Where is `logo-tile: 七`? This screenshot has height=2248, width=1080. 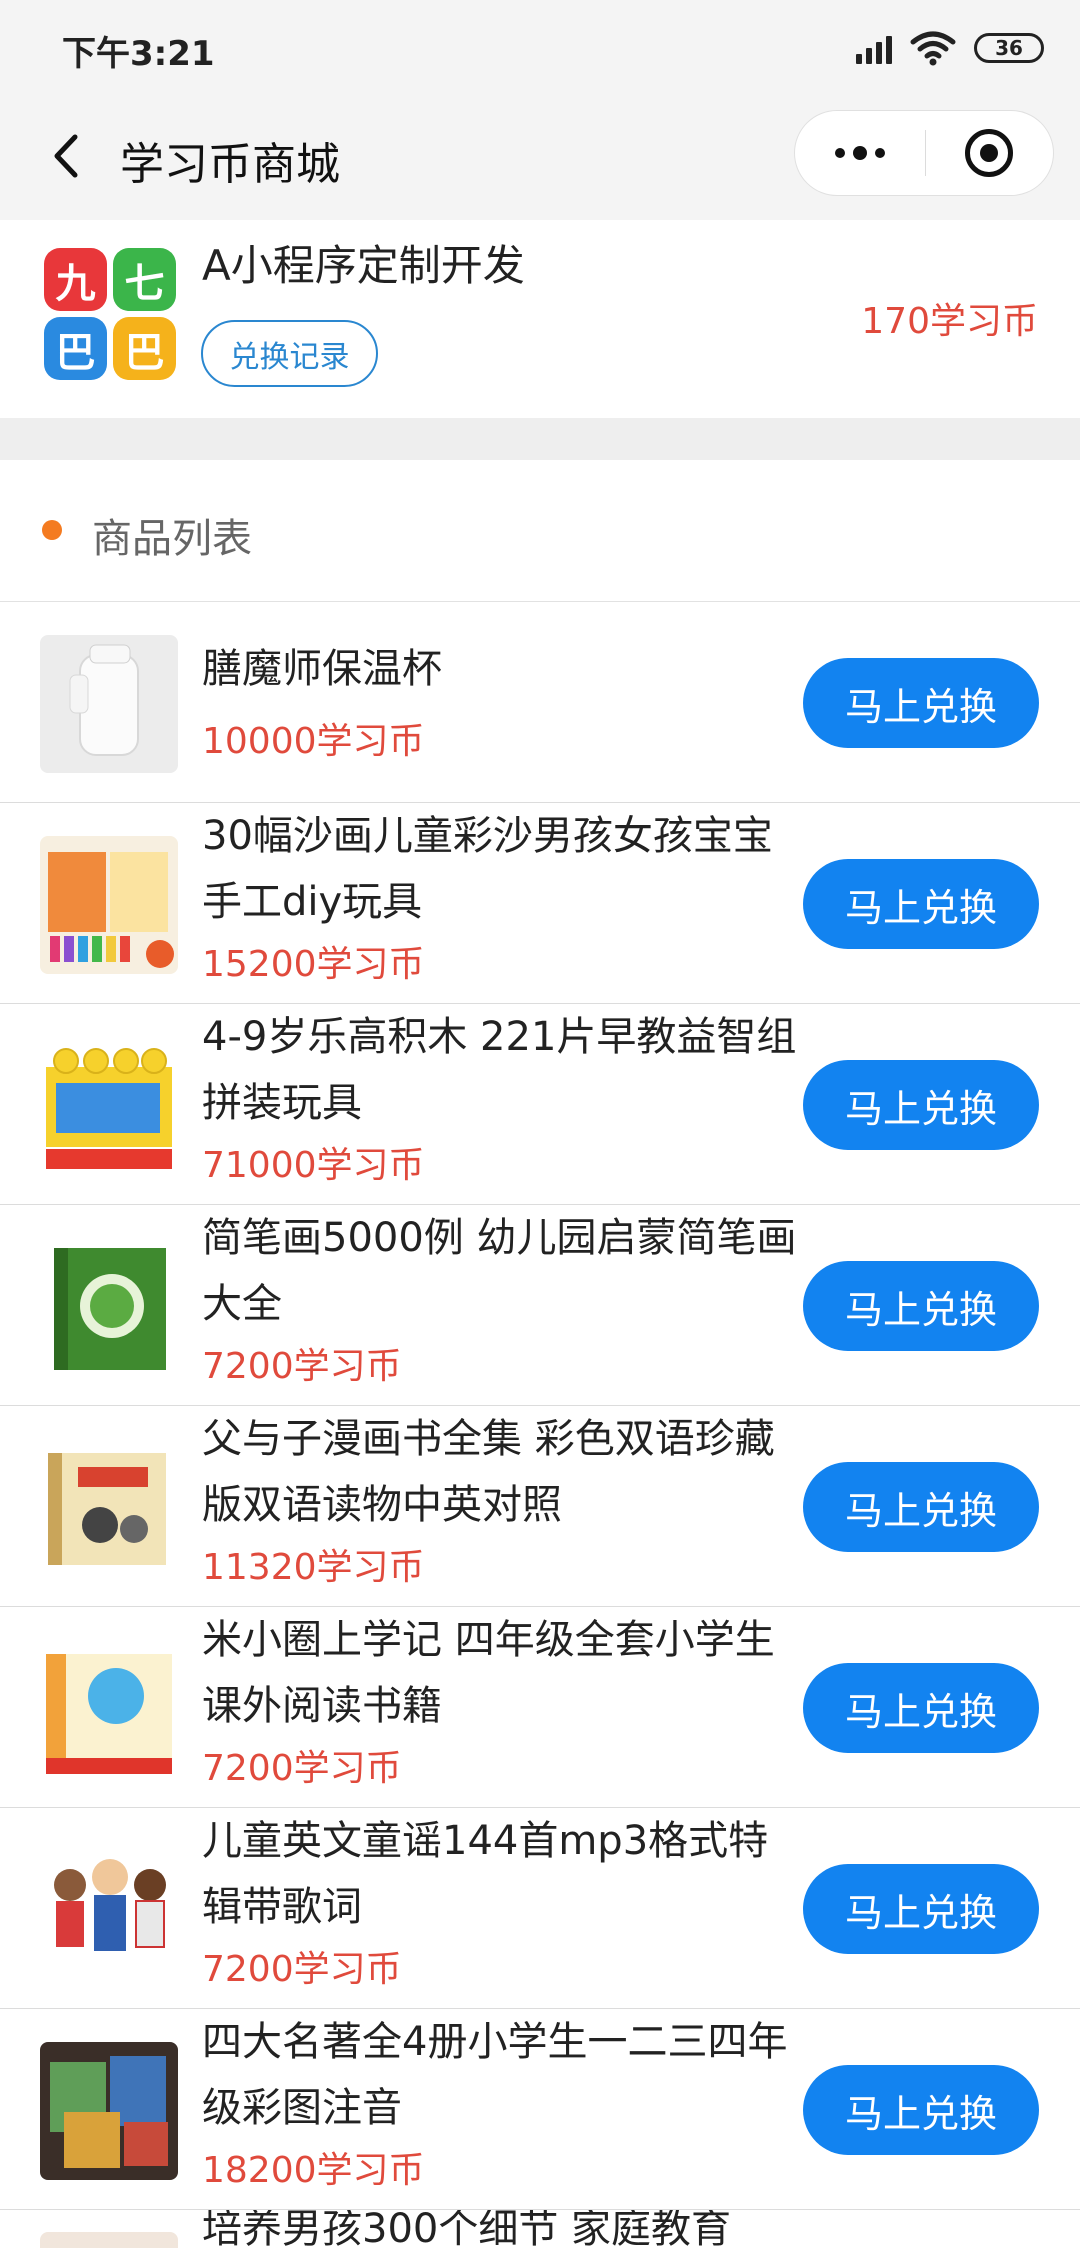 logo-tile: 七 is located at coordinates (144, 279).